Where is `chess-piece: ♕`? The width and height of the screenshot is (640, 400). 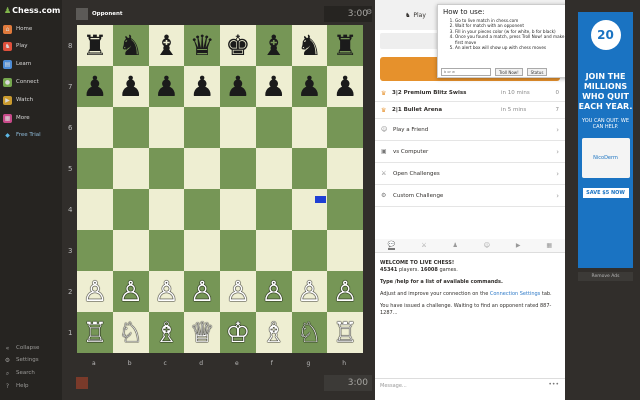 chess-piece: ♕ is located at coordinates (202, 332).